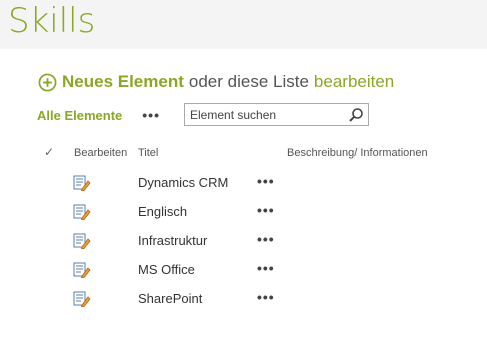 This screenshot has height=345, width=487. I want to click on magnifier-icon, so click(356, 115).